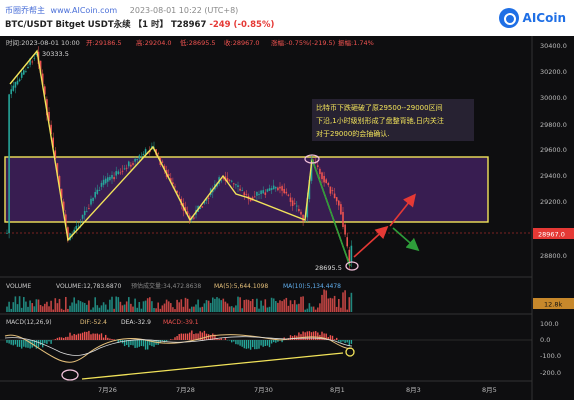 This screenshot has width=574, height=404. I want to click on macd-recent-circle, so click(350, 352).